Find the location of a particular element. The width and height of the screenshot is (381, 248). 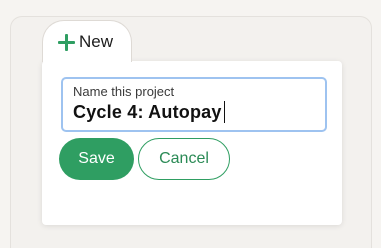

save-button: Save is located at coordinates (96, 159).